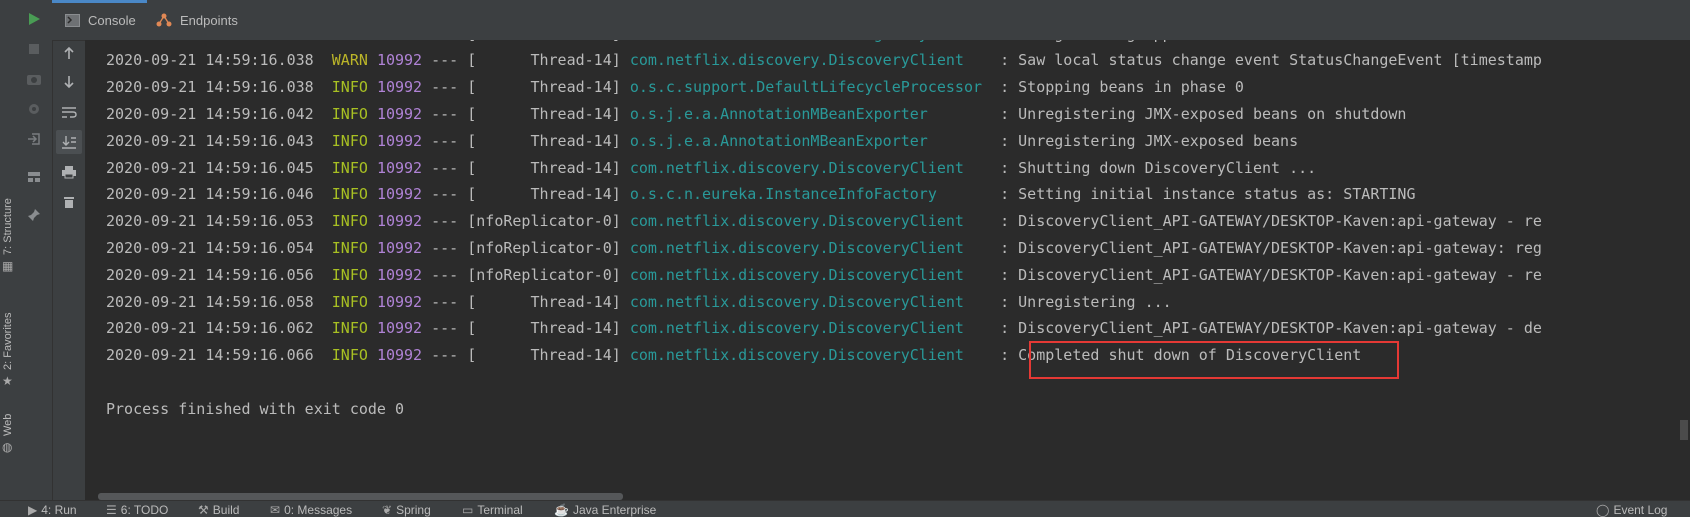 The height and width of the screenshot is (517, 1690). Describe the element at coordinates (34, 109) in the screenshot. I see `settings-button` at that location.